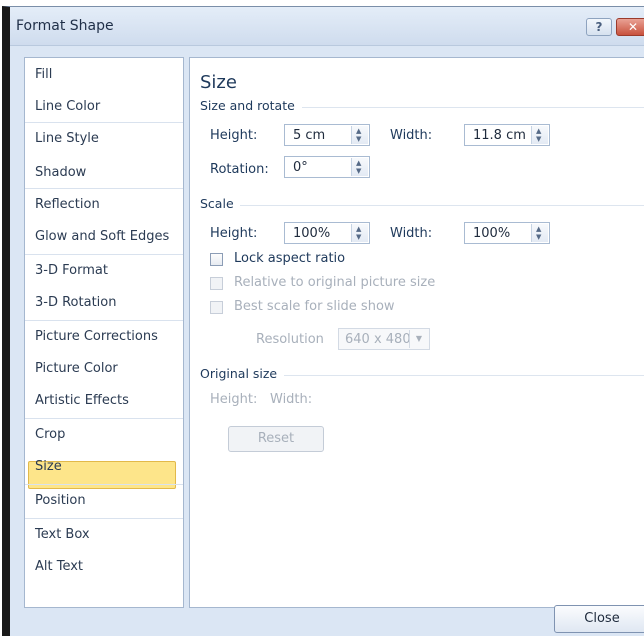 Image resolution: width=644 pixels, height=636 pixels. What do you see at coordinates (60, 173) in the screenshot?
I see `nav-item-shadow: Shadow` at bounding box center [60, 173].